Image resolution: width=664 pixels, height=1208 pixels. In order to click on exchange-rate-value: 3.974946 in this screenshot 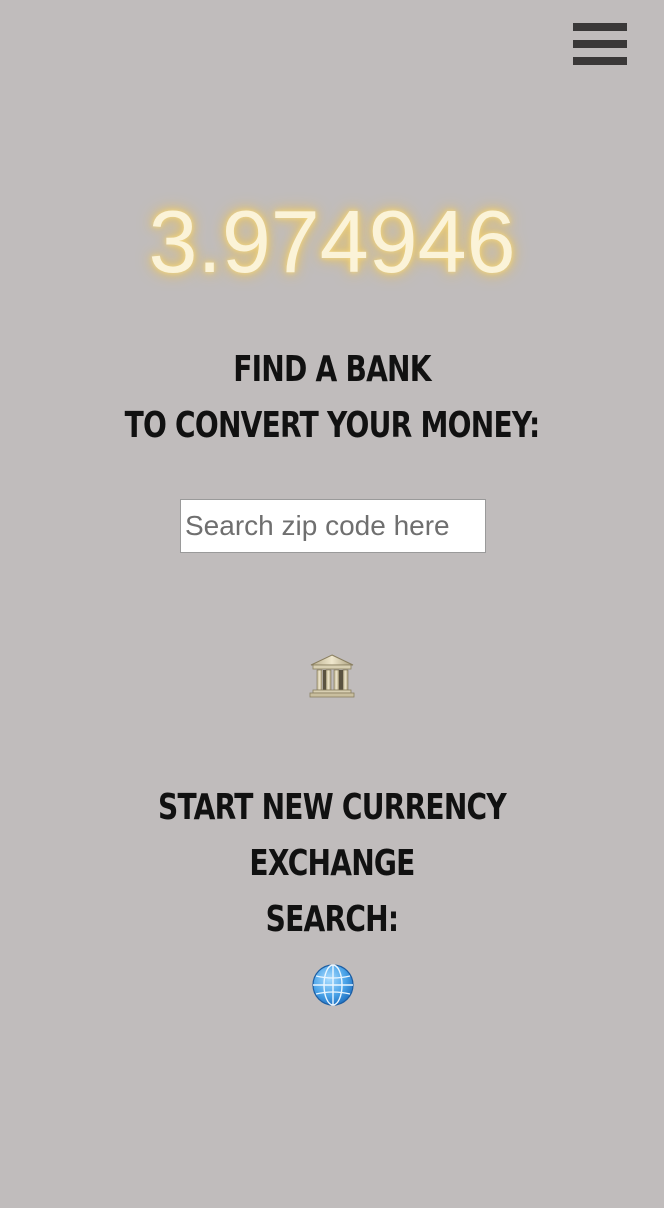, I will do `click(332, 241)`.